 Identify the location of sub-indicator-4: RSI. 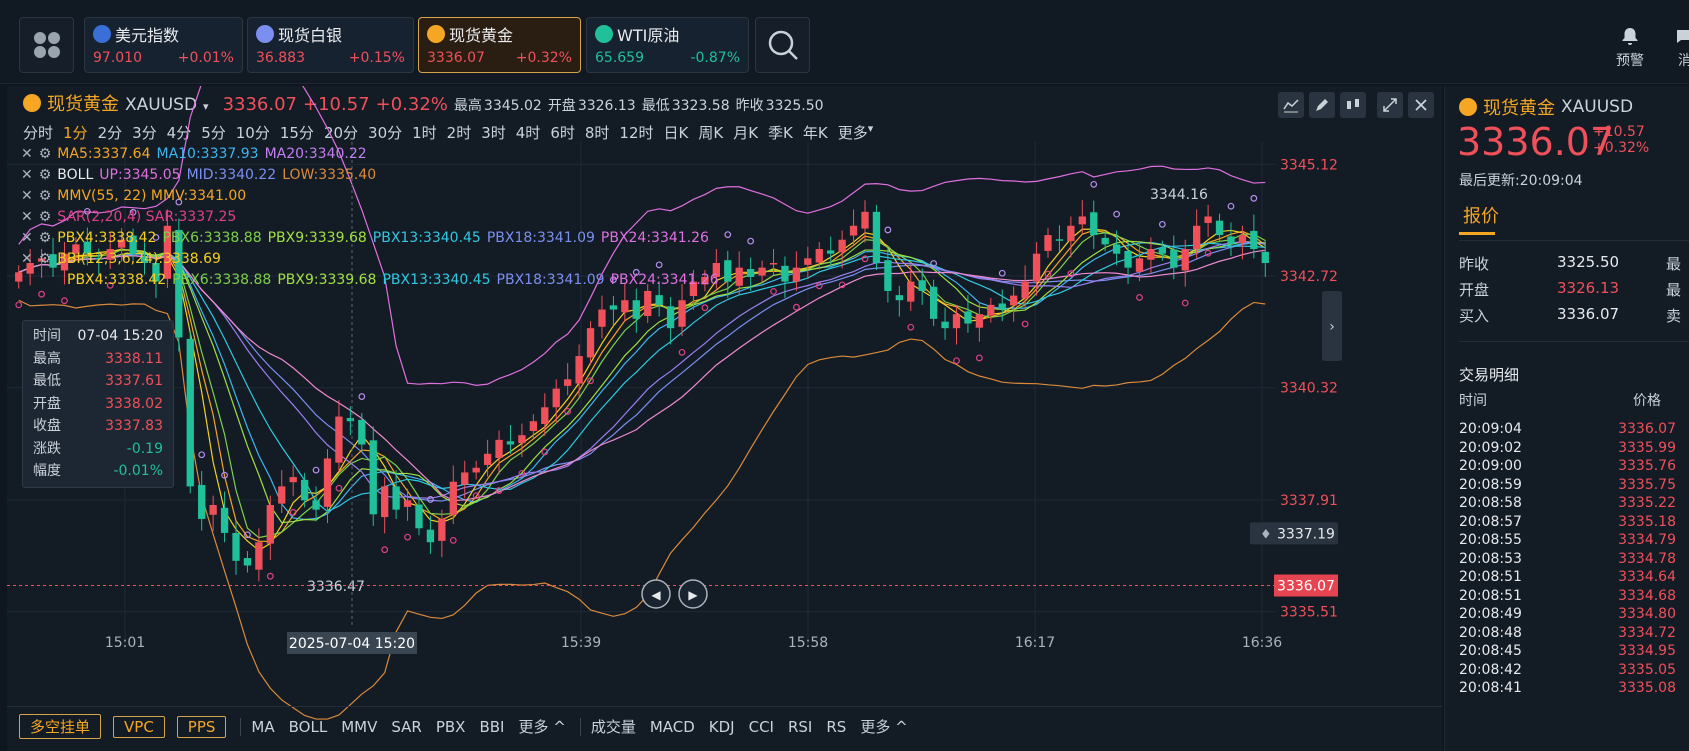
(800, 727).